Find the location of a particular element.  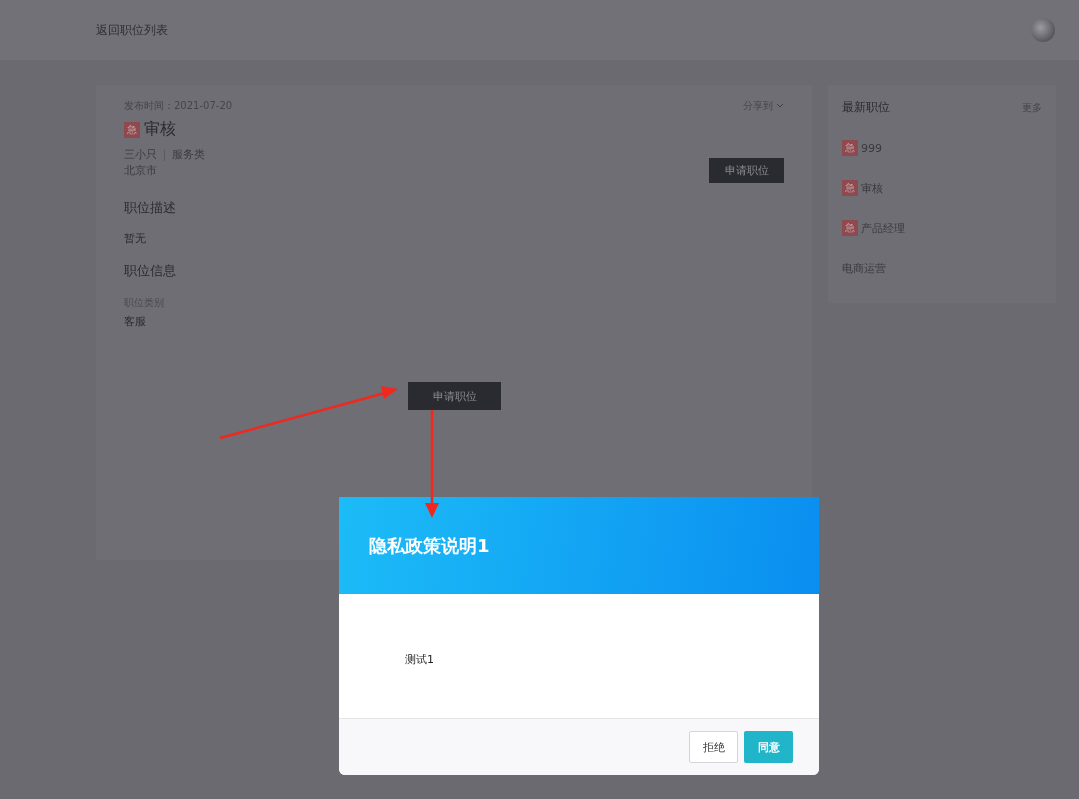

job-title: 审核 is located at coordinates (160, 129).